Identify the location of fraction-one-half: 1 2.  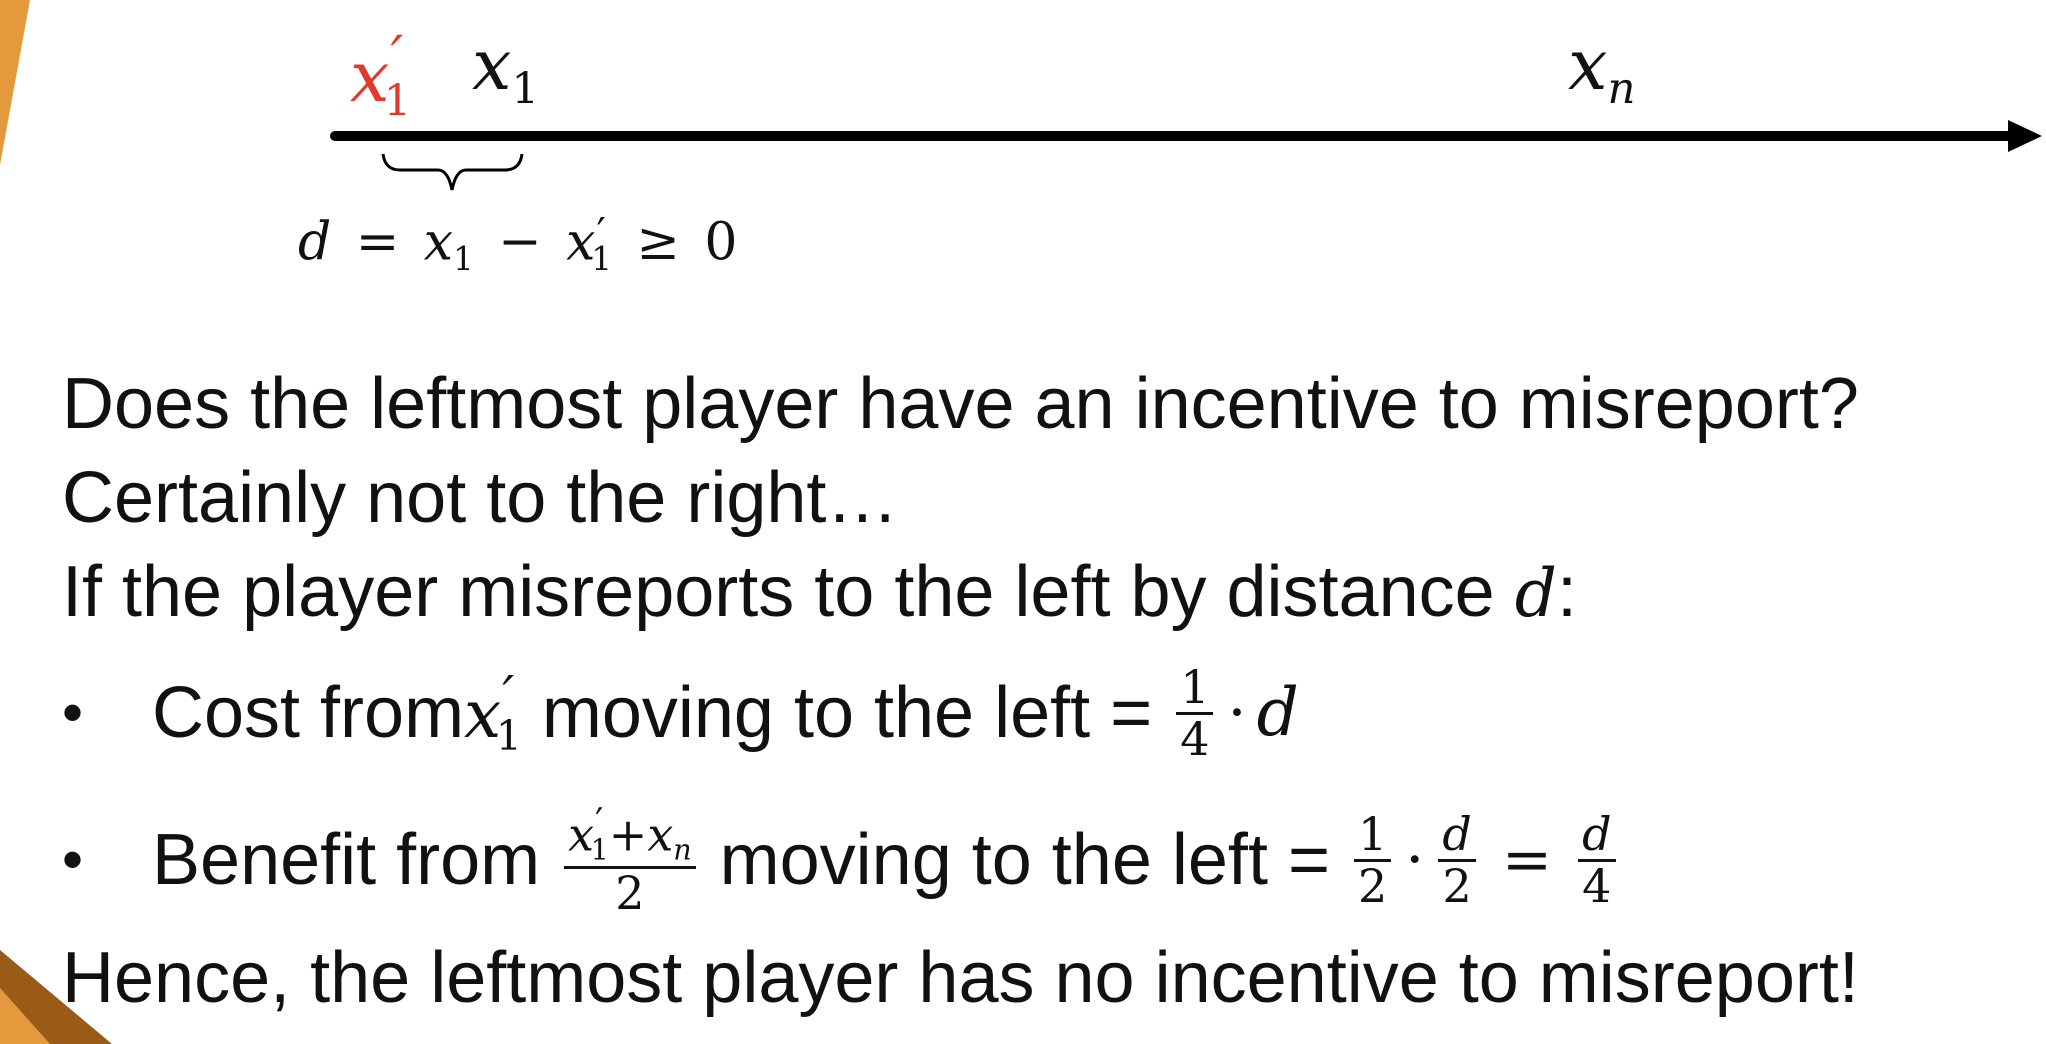
(1373, 860).